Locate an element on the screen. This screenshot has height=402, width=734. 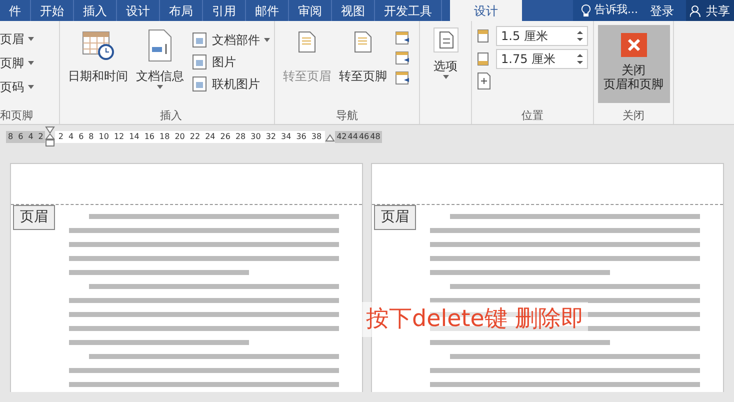
ruler-numbers: 8 6 4 2 is located at coordinates (26, 137).